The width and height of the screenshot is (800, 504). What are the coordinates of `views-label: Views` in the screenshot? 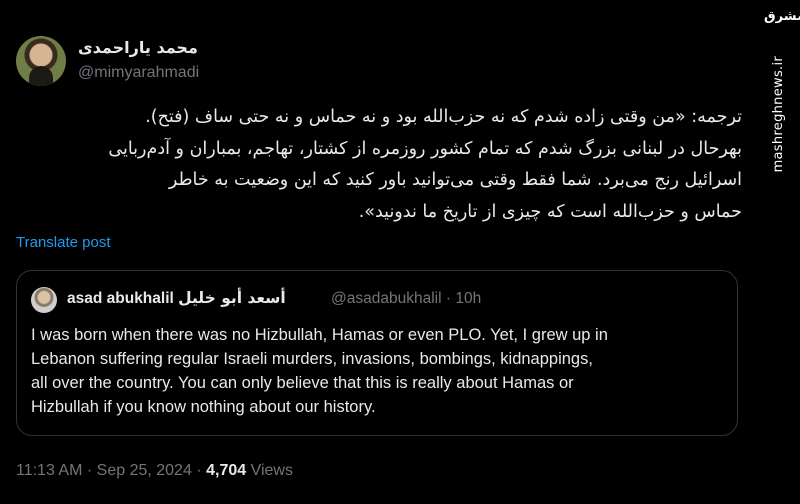 It's located at (271, 470).